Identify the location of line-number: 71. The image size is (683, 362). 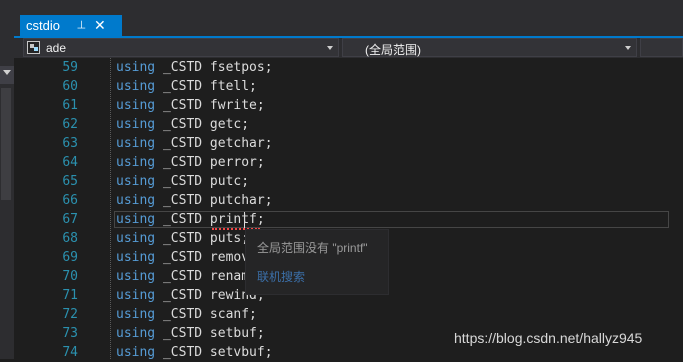
(70, 295).